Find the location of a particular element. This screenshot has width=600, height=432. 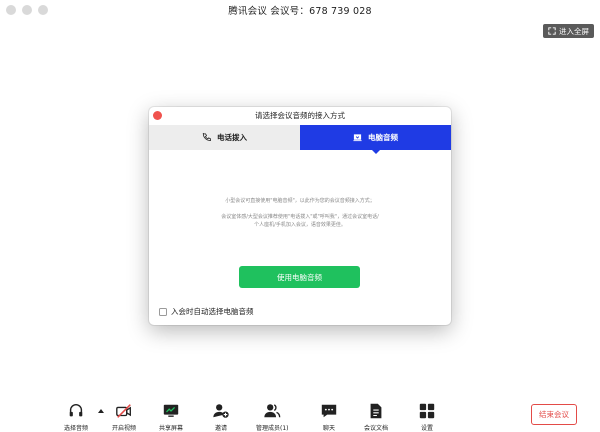

toolbar-meeting-docs: 会议文档 is located at coordinates (376, 417).